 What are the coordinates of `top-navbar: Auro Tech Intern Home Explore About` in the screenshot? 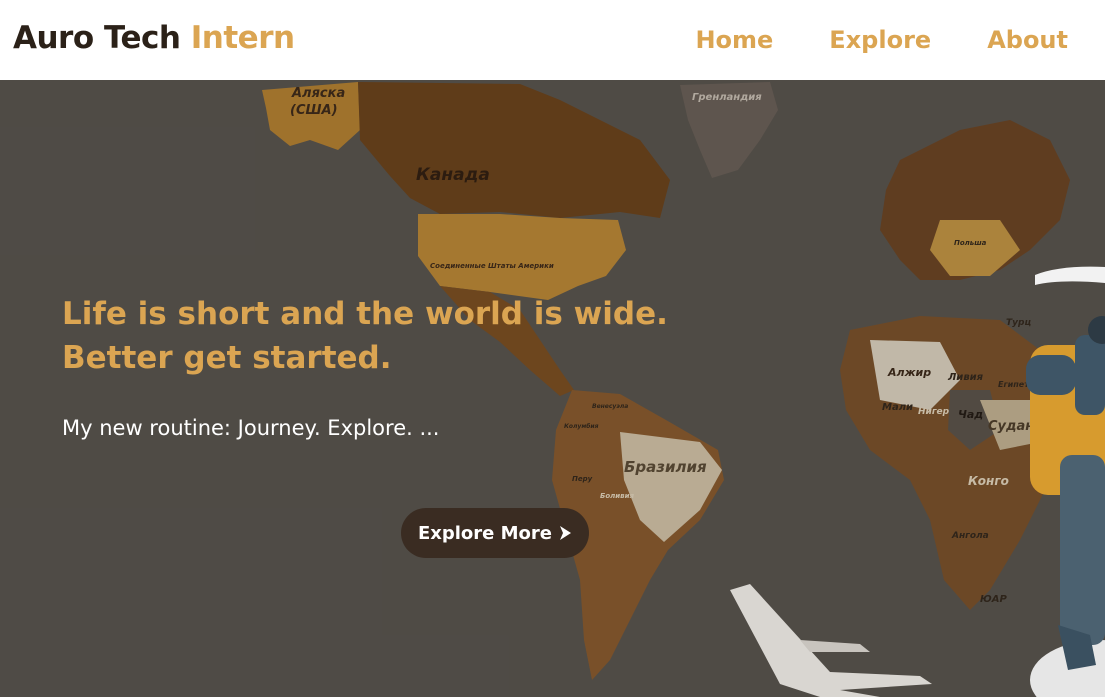 It's located at (552, 40).